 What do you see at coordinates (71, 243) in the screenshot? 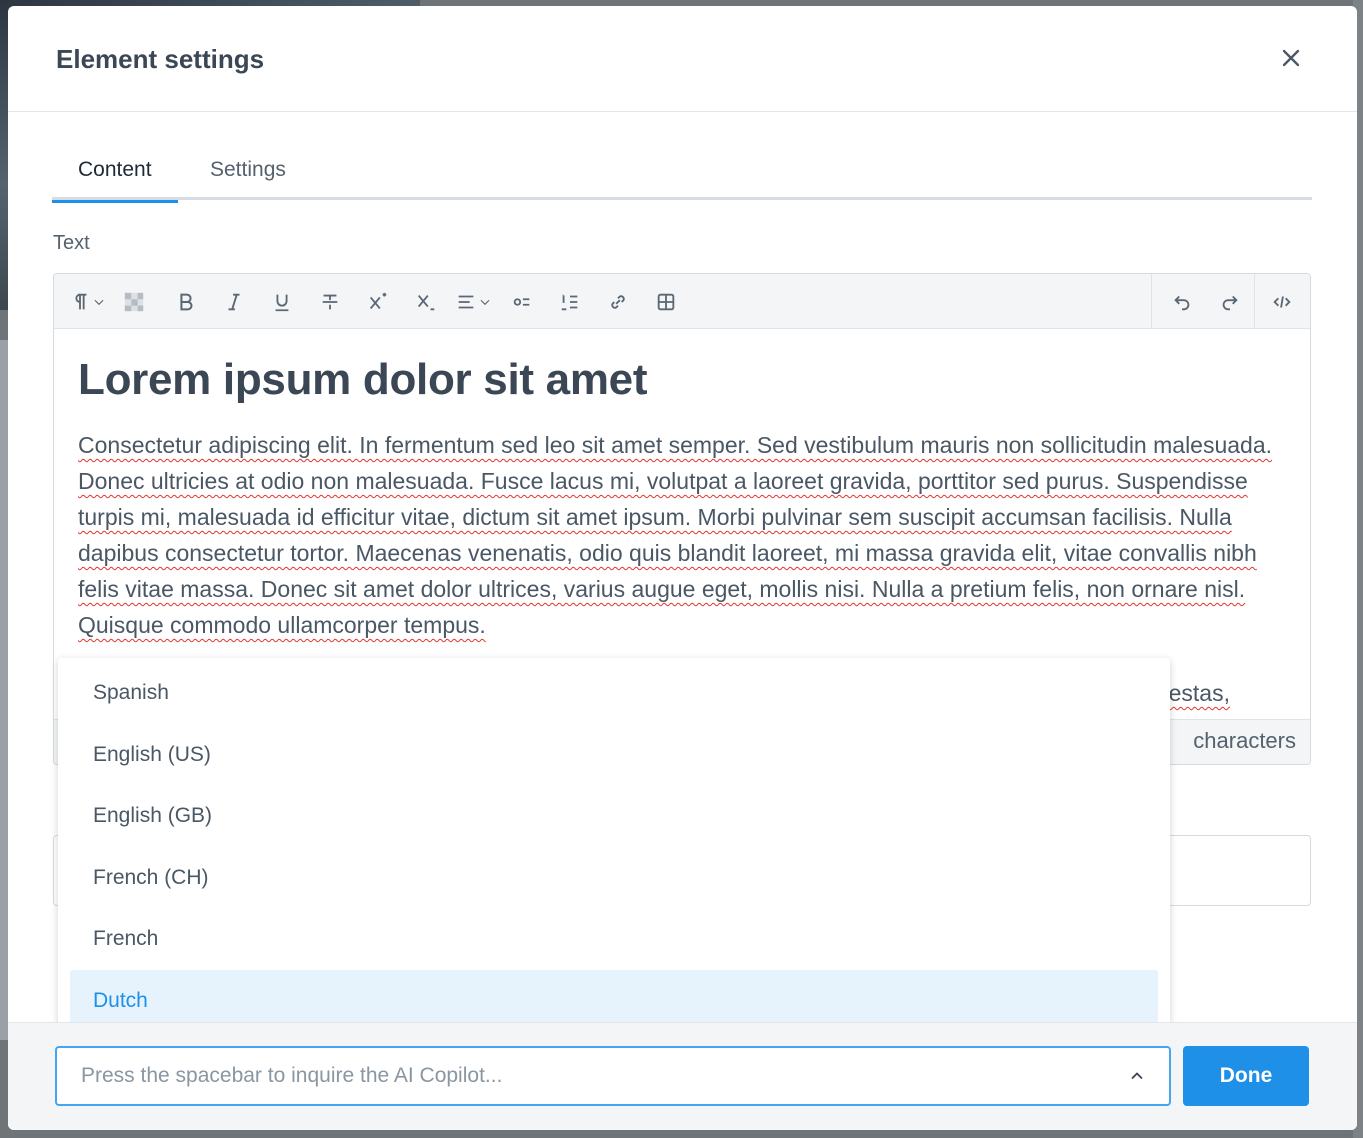
I see `text-field-label: Text` at bounding box center [71, 243].